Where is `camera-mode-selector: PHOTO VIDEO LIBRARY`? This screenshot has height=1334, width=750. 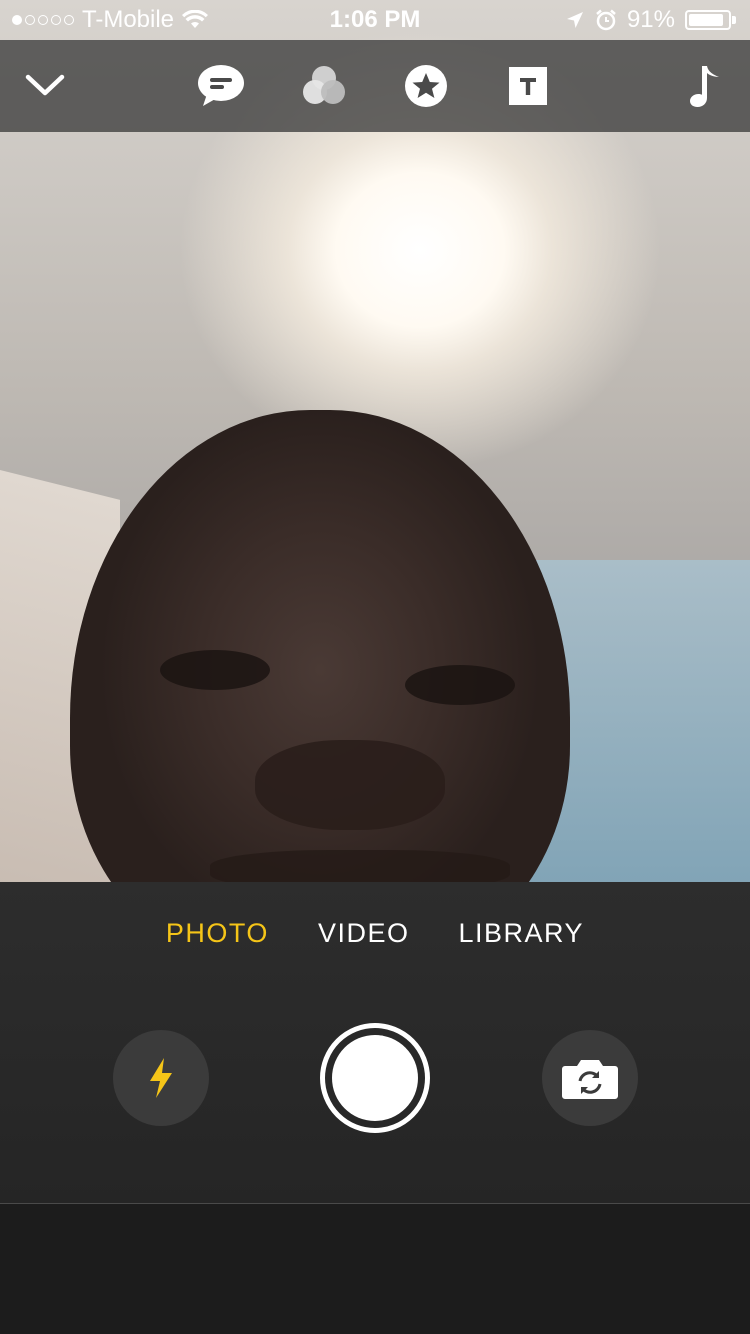
camera-mode-selector: PHOTO VIDEO LIBRARY is located at coordinates (375, 933).